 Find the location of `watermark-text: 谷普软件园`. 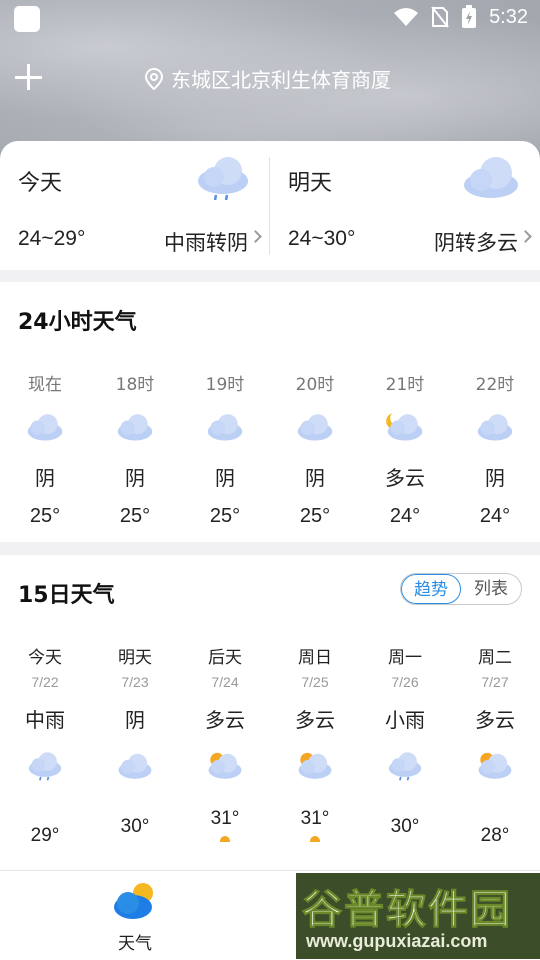

watermark-text: 谷普软件园 is located at coordinates (407, 910).